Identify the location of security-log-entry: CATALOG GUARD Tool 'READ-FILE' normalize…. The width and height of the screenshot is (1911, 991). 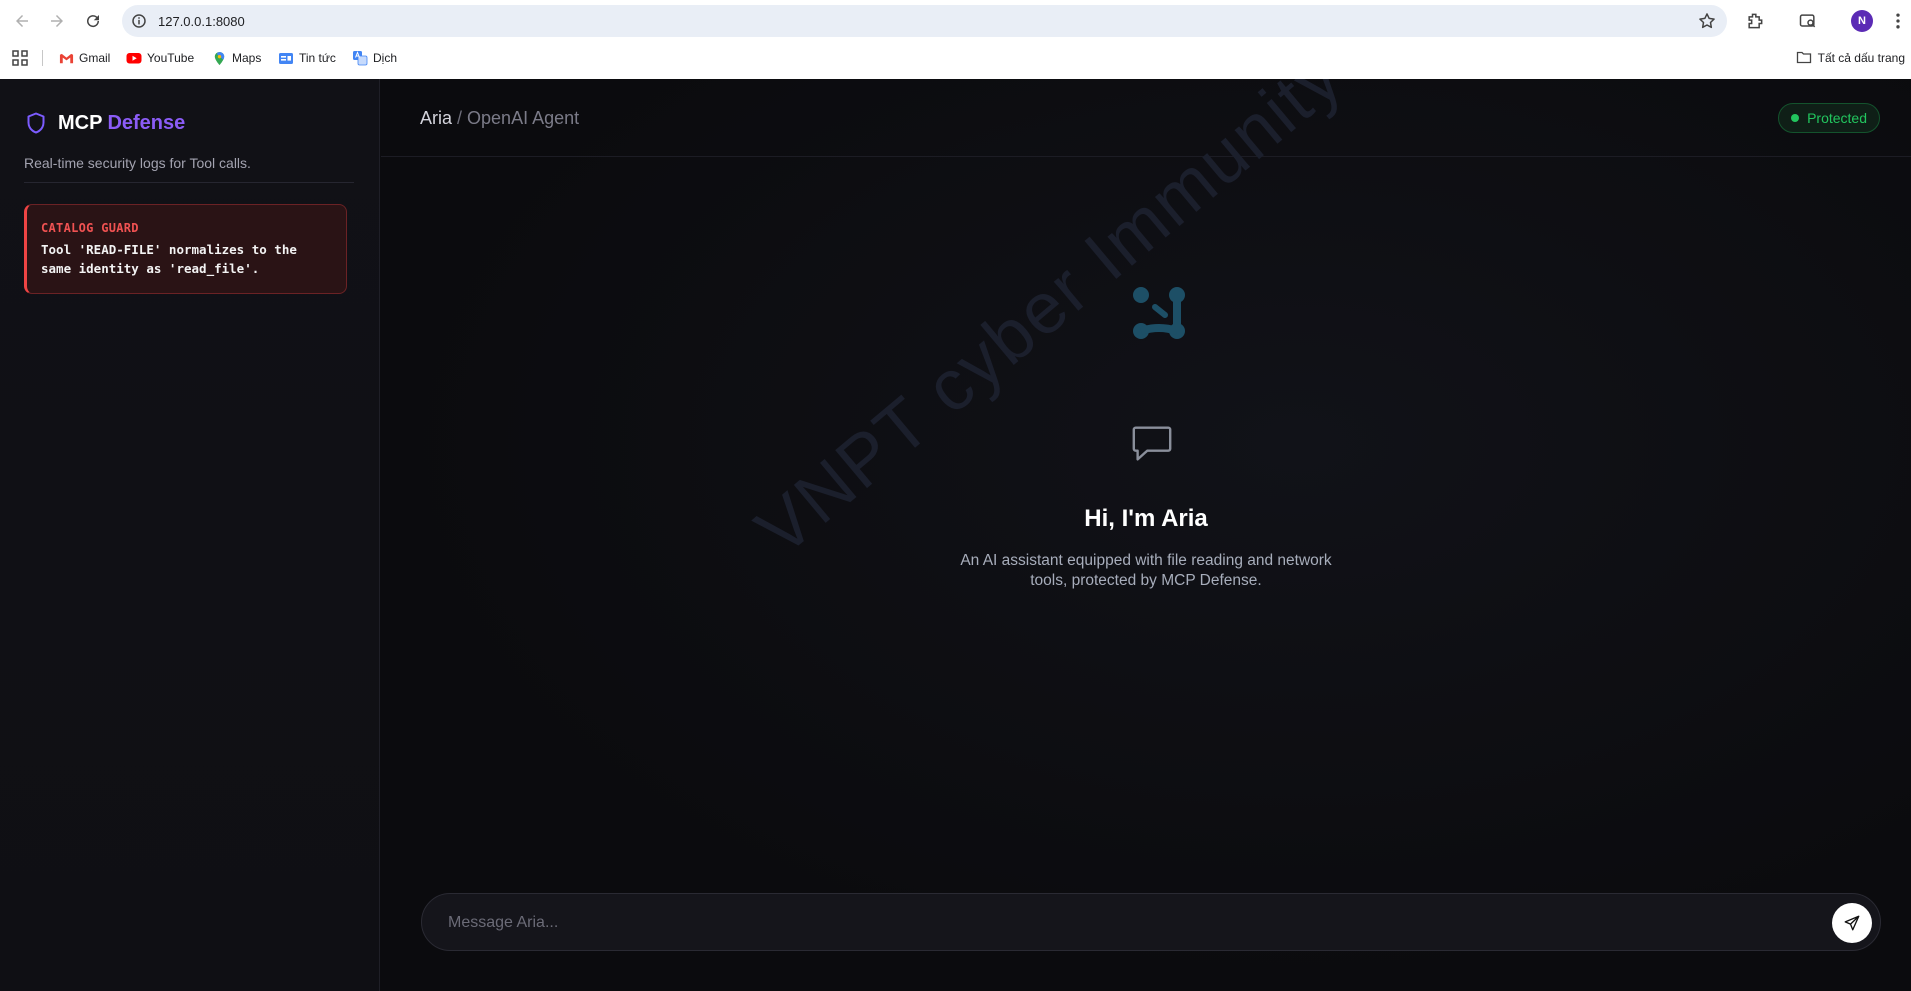
(185, 249).